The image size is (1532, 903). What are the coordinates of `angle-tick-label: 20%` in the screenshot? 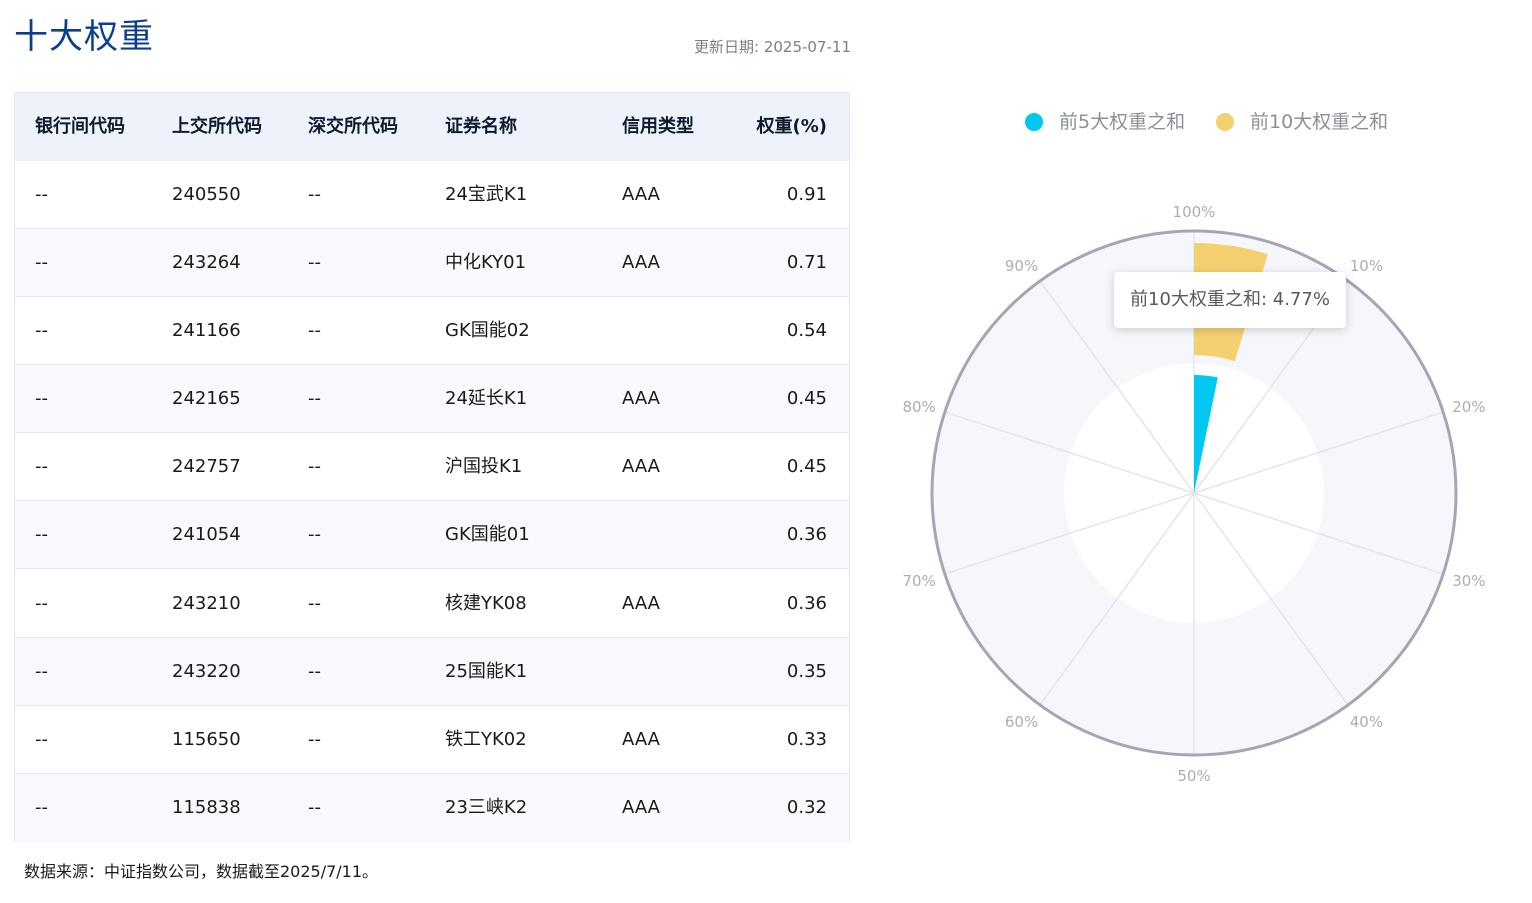 It's located at (1468, 407).